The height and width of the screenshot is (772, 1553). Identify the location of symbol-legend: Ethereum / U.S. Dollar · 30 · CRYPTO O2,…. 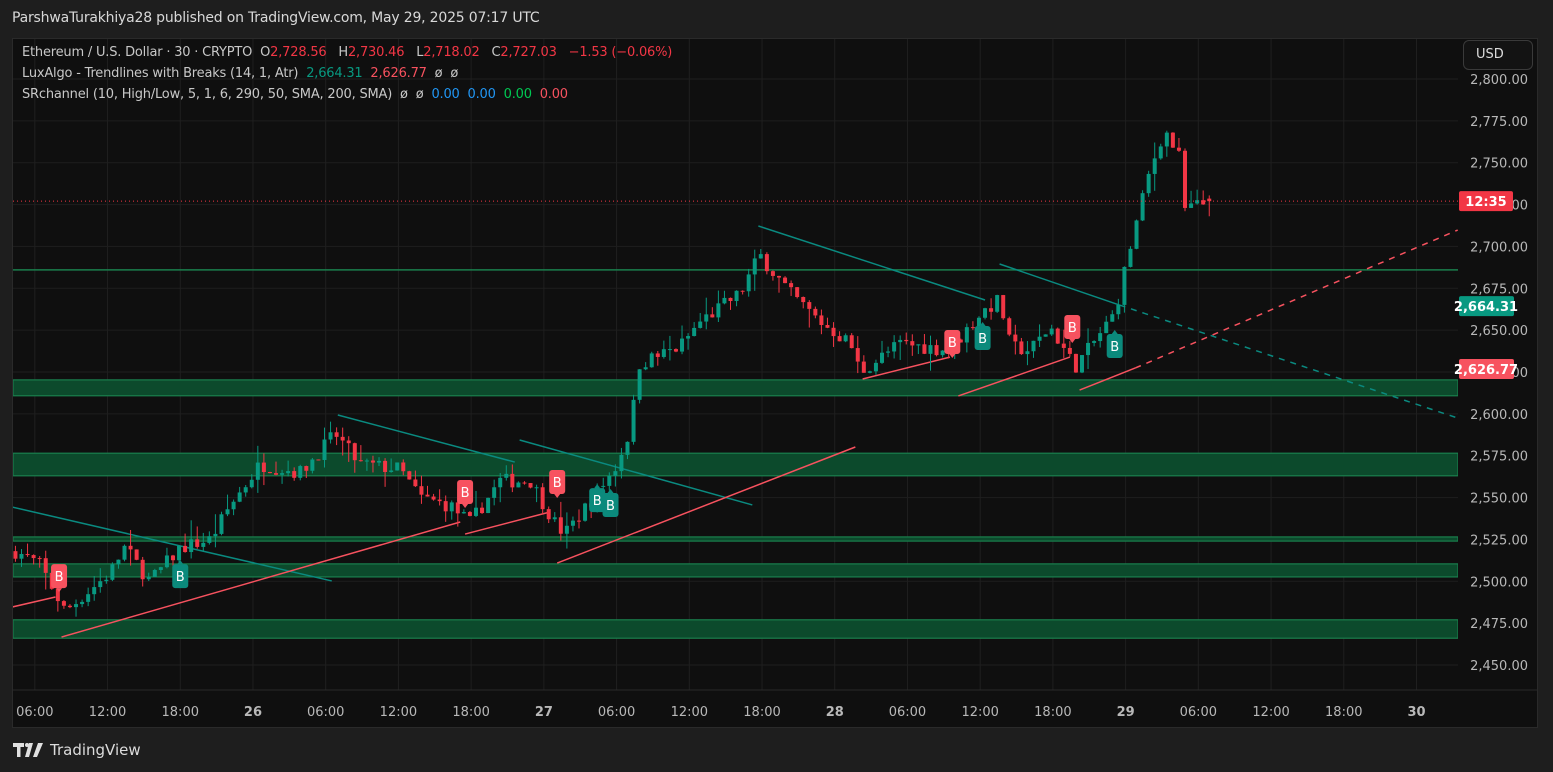
(349, 52).